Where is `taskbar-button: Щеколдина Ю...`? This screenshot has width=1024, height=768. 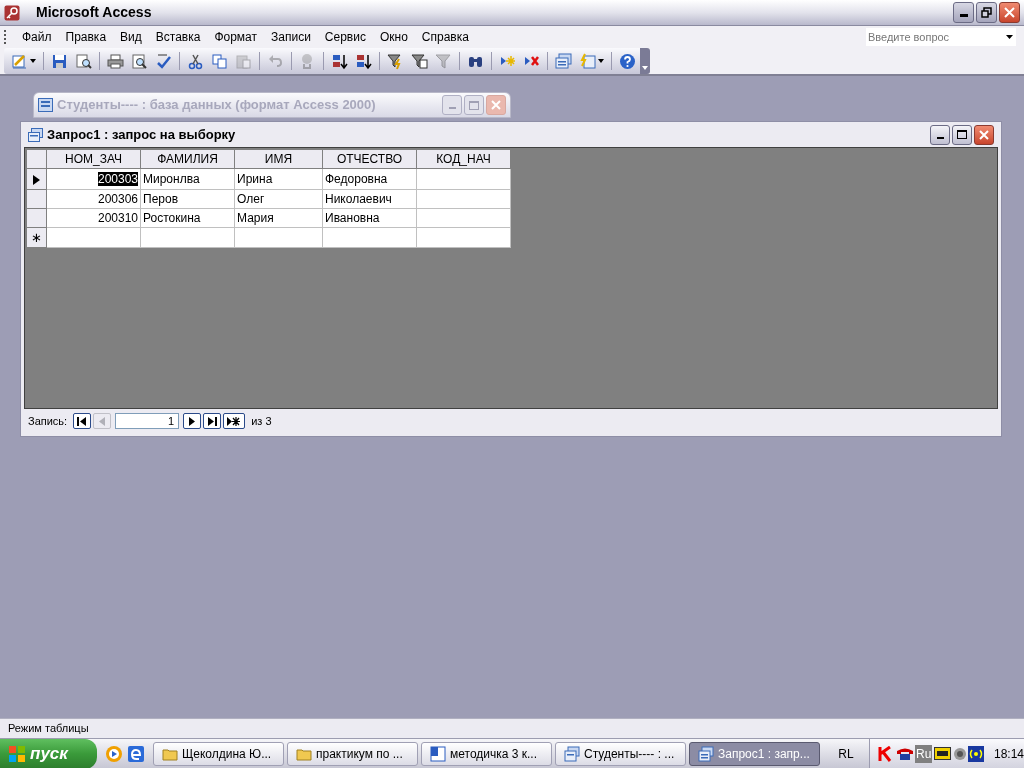 taskbar-button: Щеколдина Ю... is located at coordinates (218, 753).